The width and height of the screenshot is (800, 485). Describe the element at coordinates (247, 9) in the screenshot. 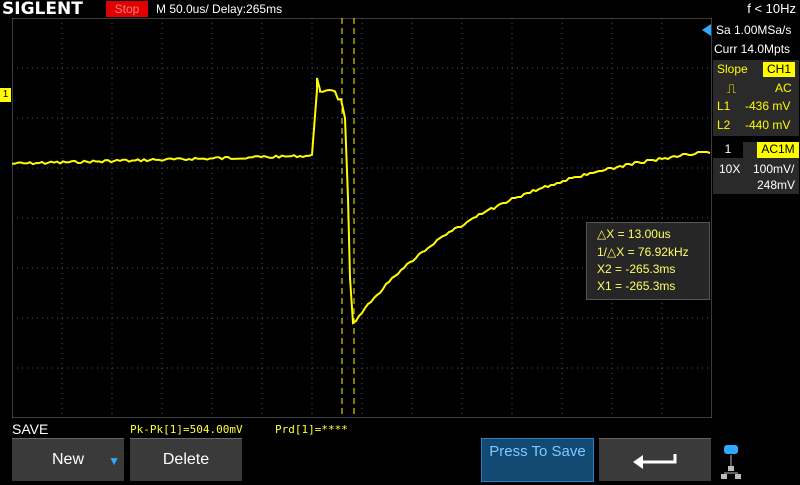

I see `delay-value: Delay:265ms` at that location.